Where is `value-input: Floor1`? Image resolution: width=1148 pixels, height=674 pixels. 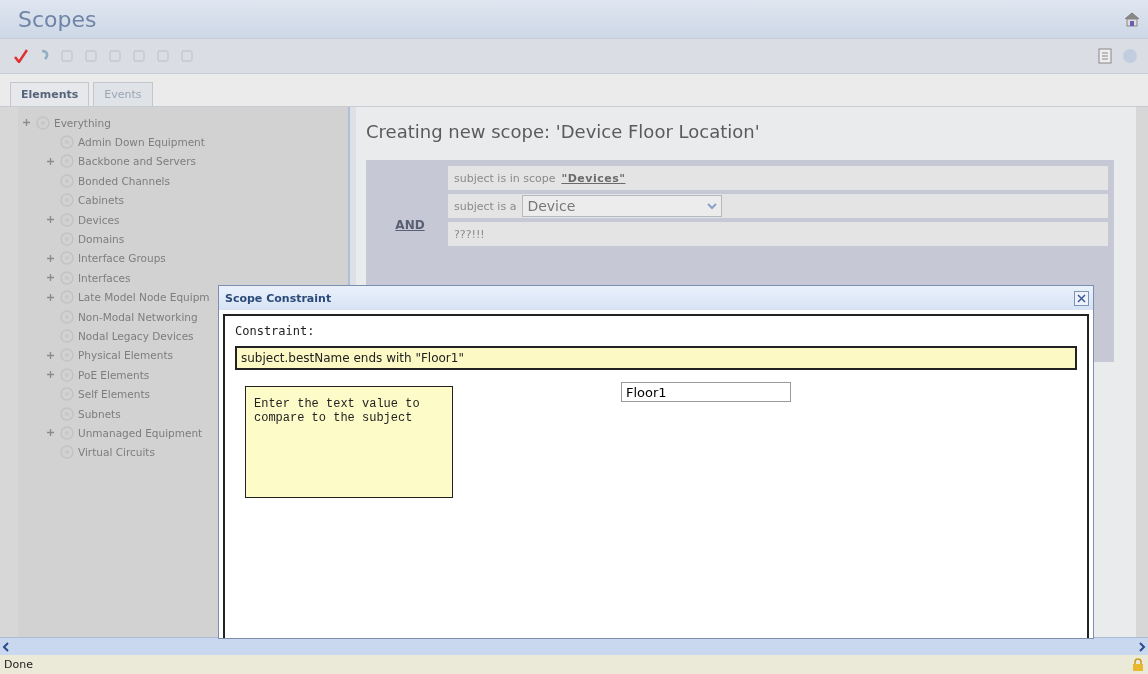
value-input: Floor1 is located at coordinates (706, 392).